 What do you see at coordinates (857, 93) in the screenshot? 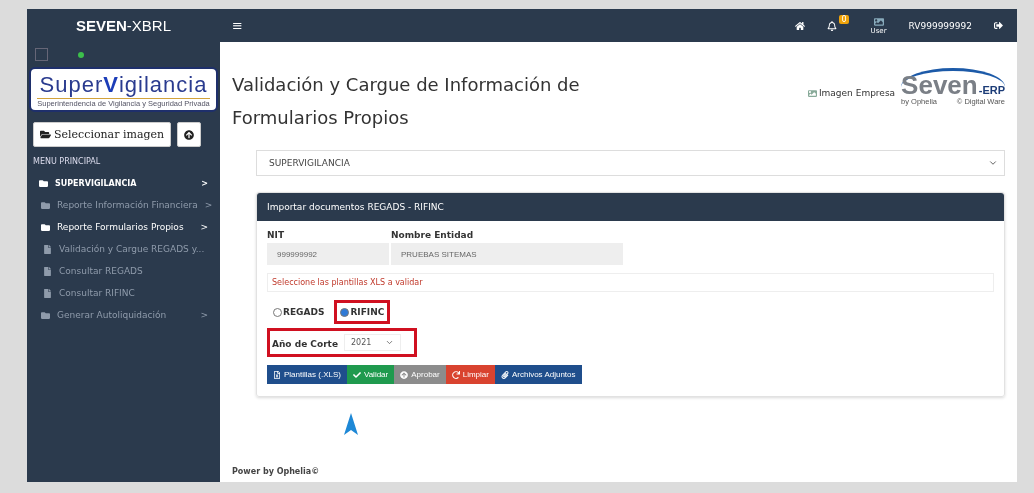
I see `image-alt-text: Imagen Empresa` at bounding box center [857, 93].